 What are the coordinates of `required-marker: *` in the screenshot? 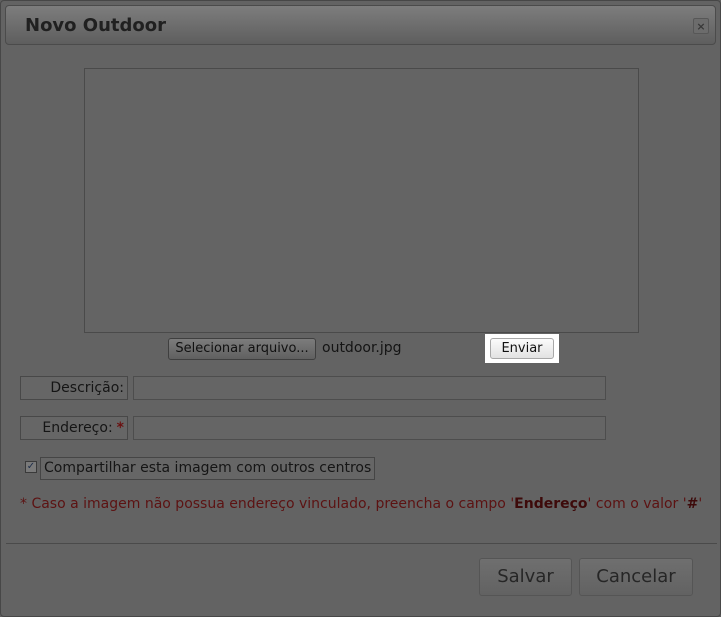 It's located at (120, 428).